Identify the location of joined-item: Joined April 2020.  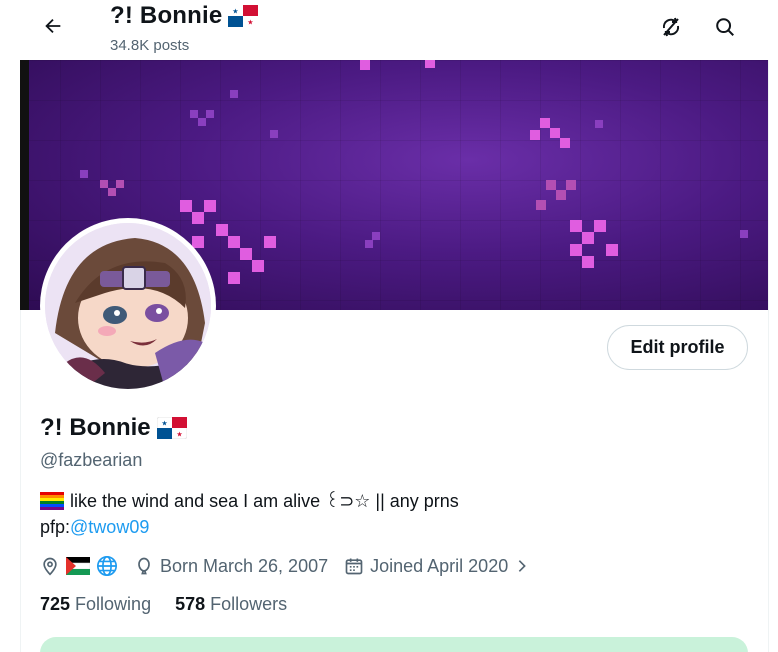
(437, 566).